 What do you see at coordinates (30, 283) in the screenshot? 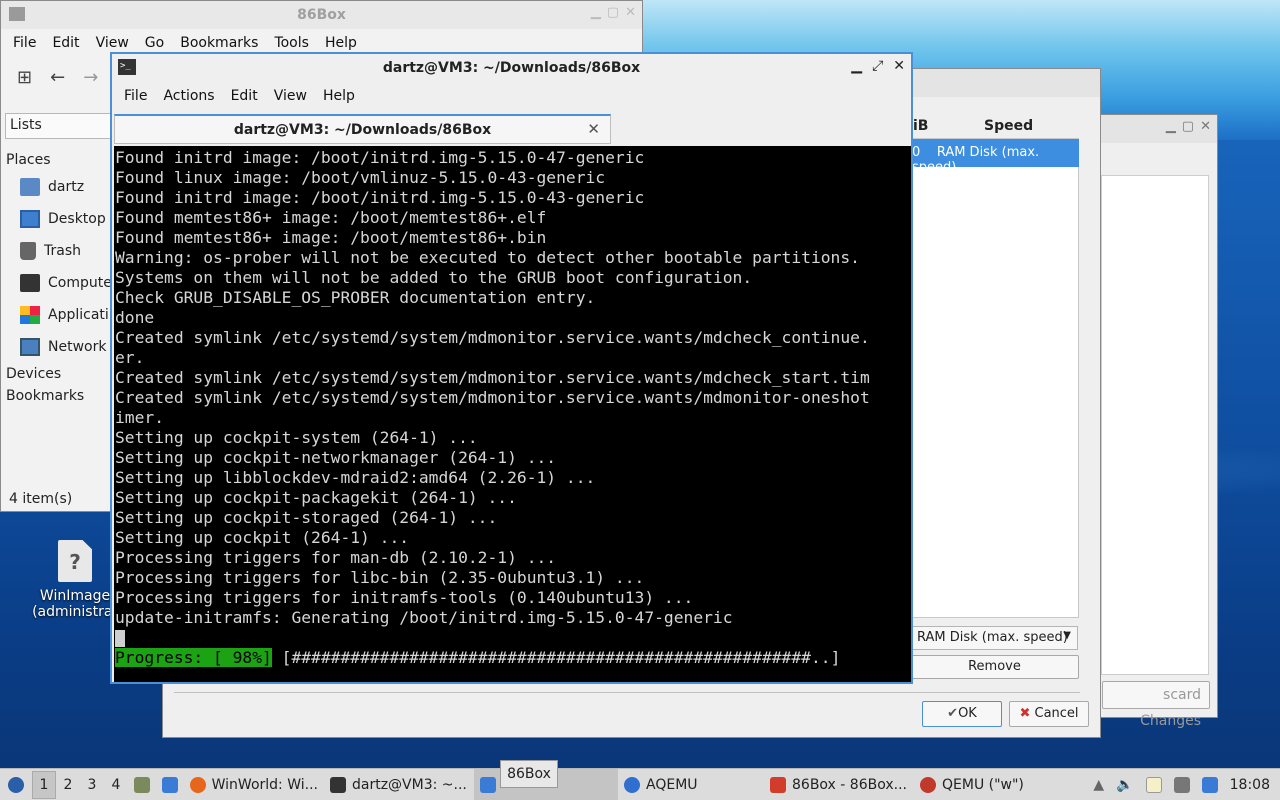
I see `computer-icon` at bounding box center [30, 283].